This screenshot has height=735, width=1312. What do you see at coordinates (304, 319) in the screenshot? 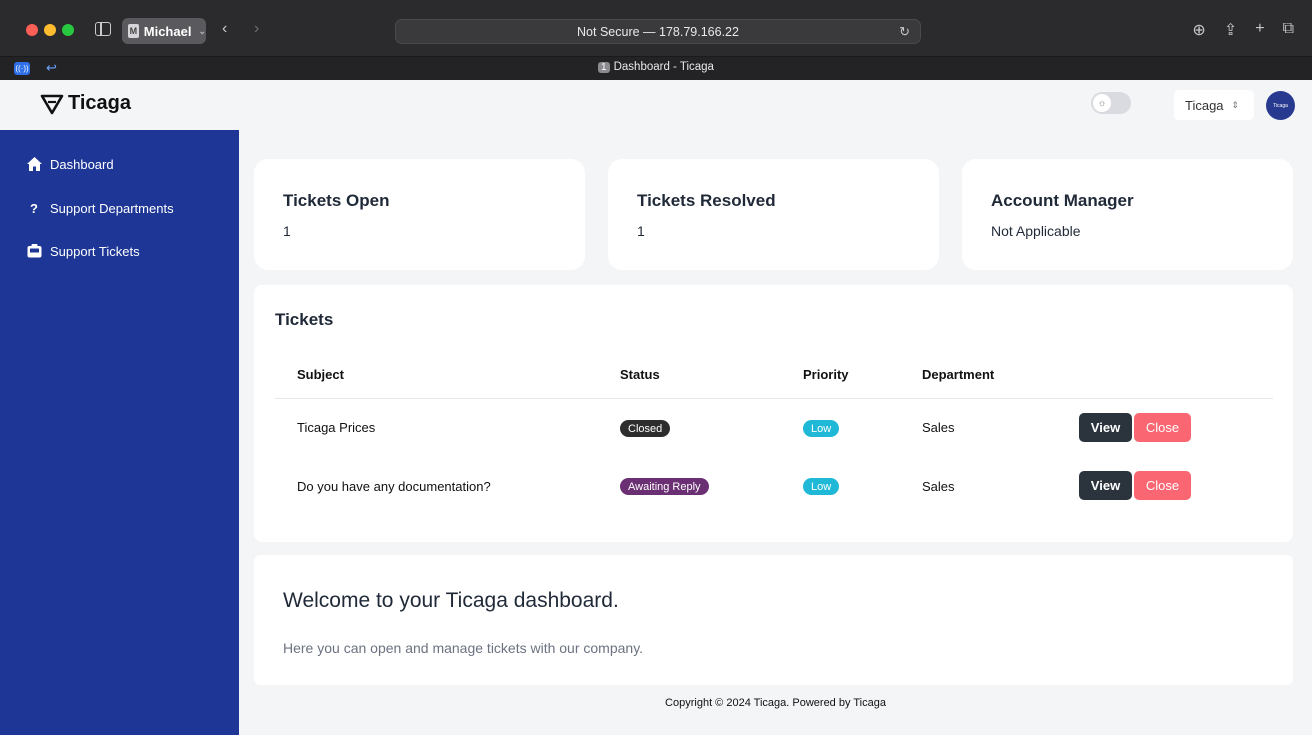
I see `tickets-title: Tickets` at bounding box center [304, 319].